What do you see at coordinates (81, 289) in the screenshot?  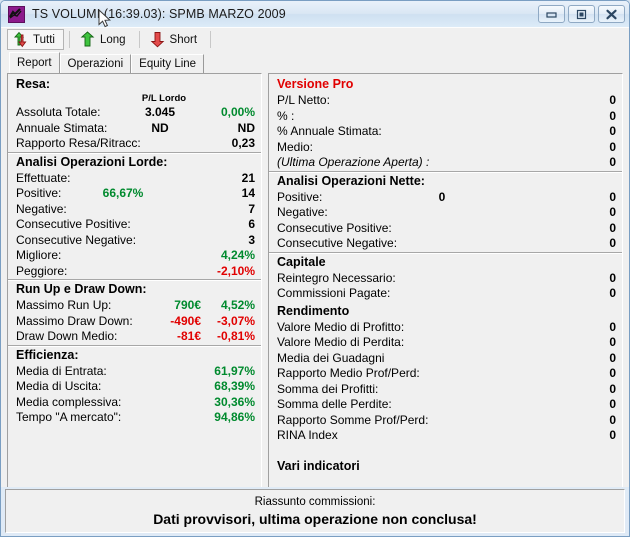 I see `group-title: Run Up e Draw Down:` at bounding box center [81, 289].